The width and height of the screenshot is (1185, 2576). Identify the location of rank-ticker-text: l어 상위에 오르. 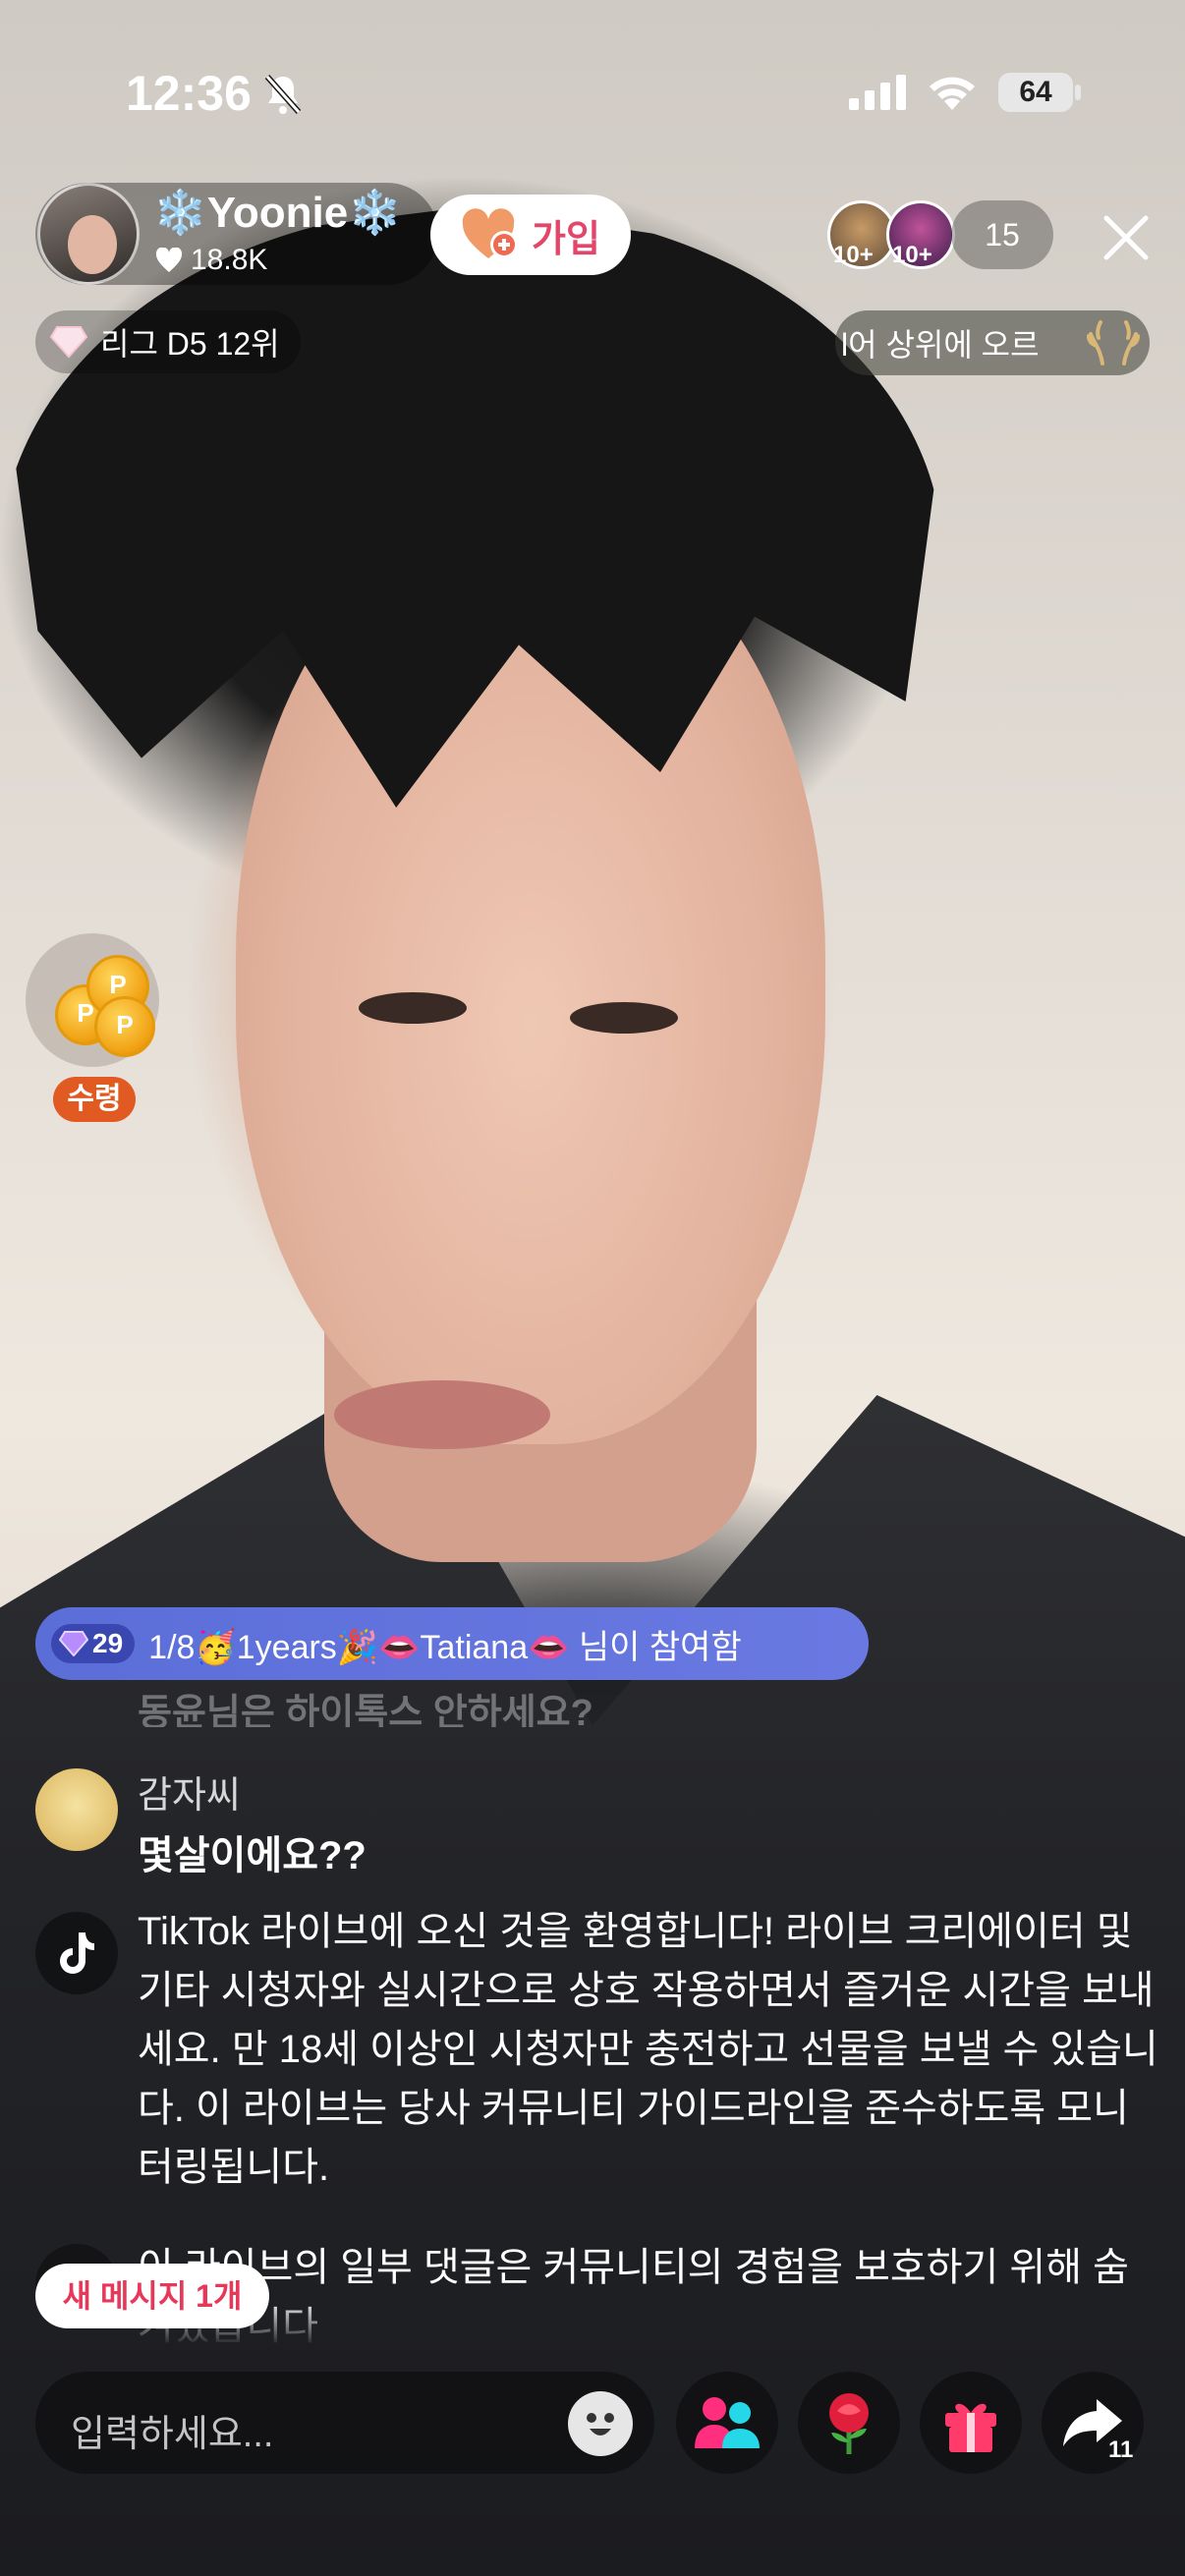
(941, 345).